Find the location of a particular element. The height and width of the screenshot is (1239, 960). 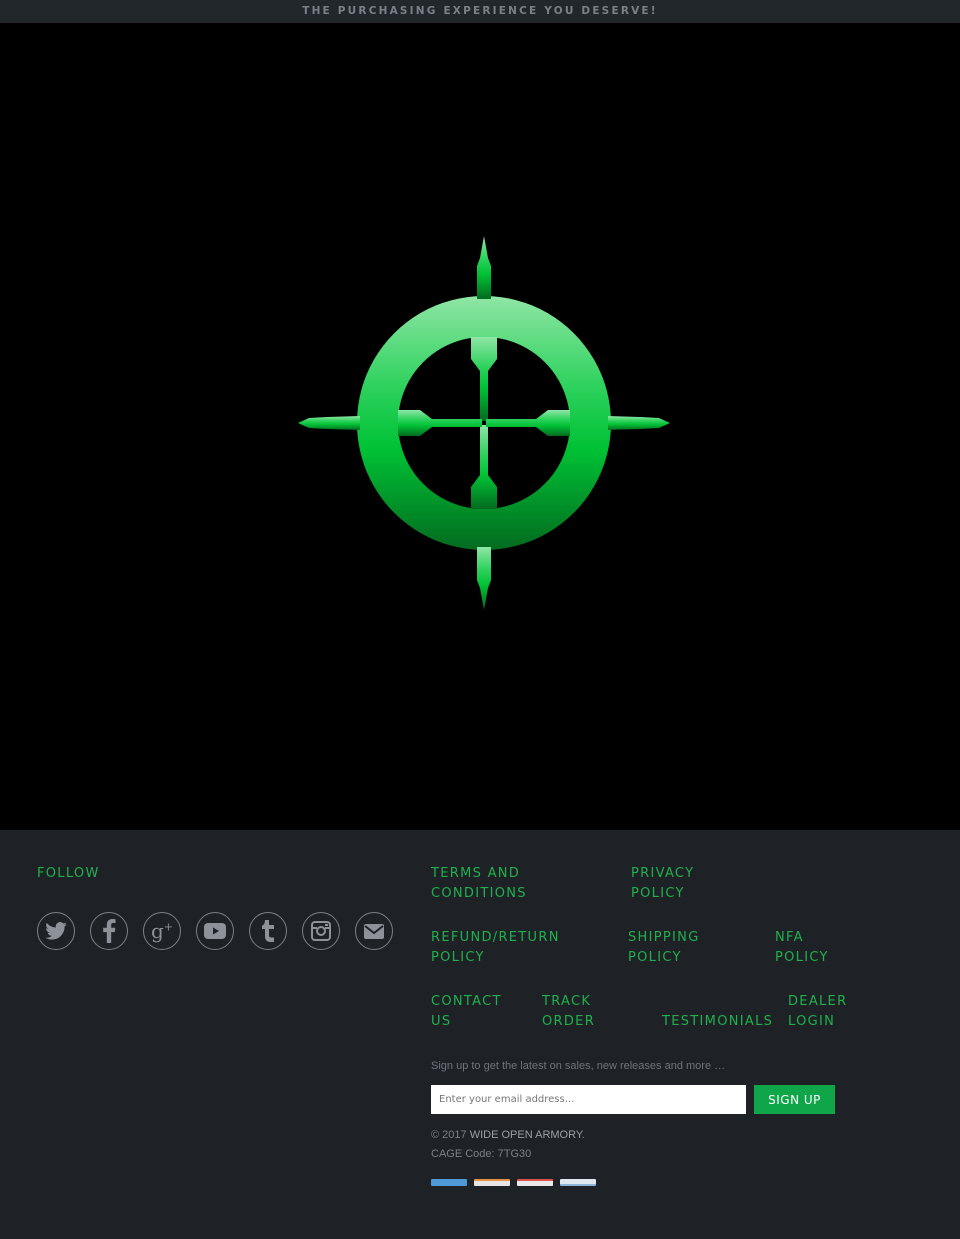

dealer-link-line2: LOGIN is located at coordinates (812, 1021).